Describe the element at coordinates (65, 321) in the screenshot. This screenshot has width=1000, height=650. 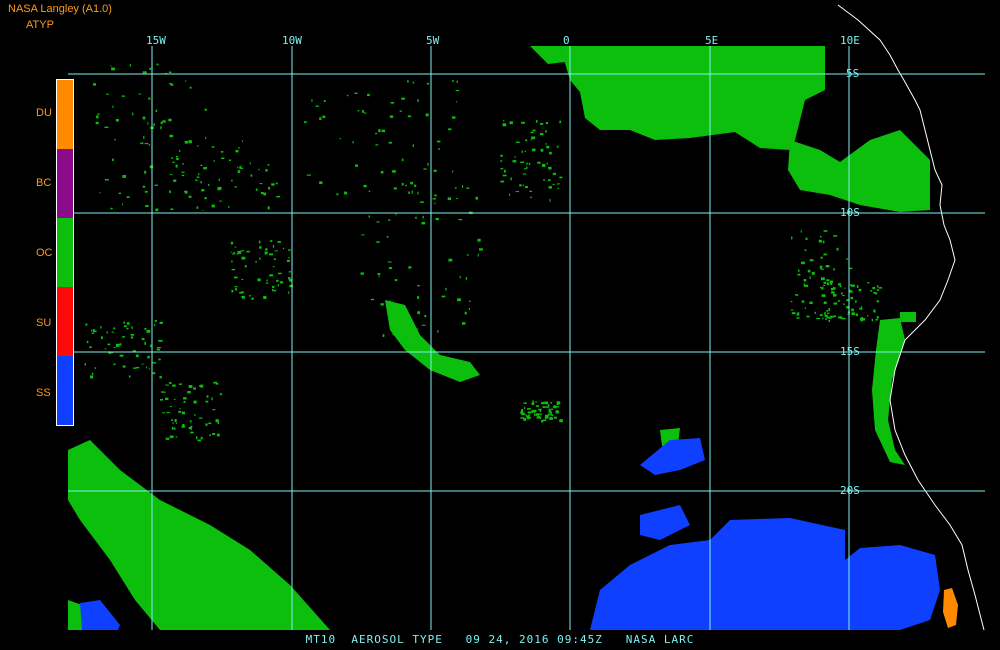
I see `legend-swatch-su` at that location.